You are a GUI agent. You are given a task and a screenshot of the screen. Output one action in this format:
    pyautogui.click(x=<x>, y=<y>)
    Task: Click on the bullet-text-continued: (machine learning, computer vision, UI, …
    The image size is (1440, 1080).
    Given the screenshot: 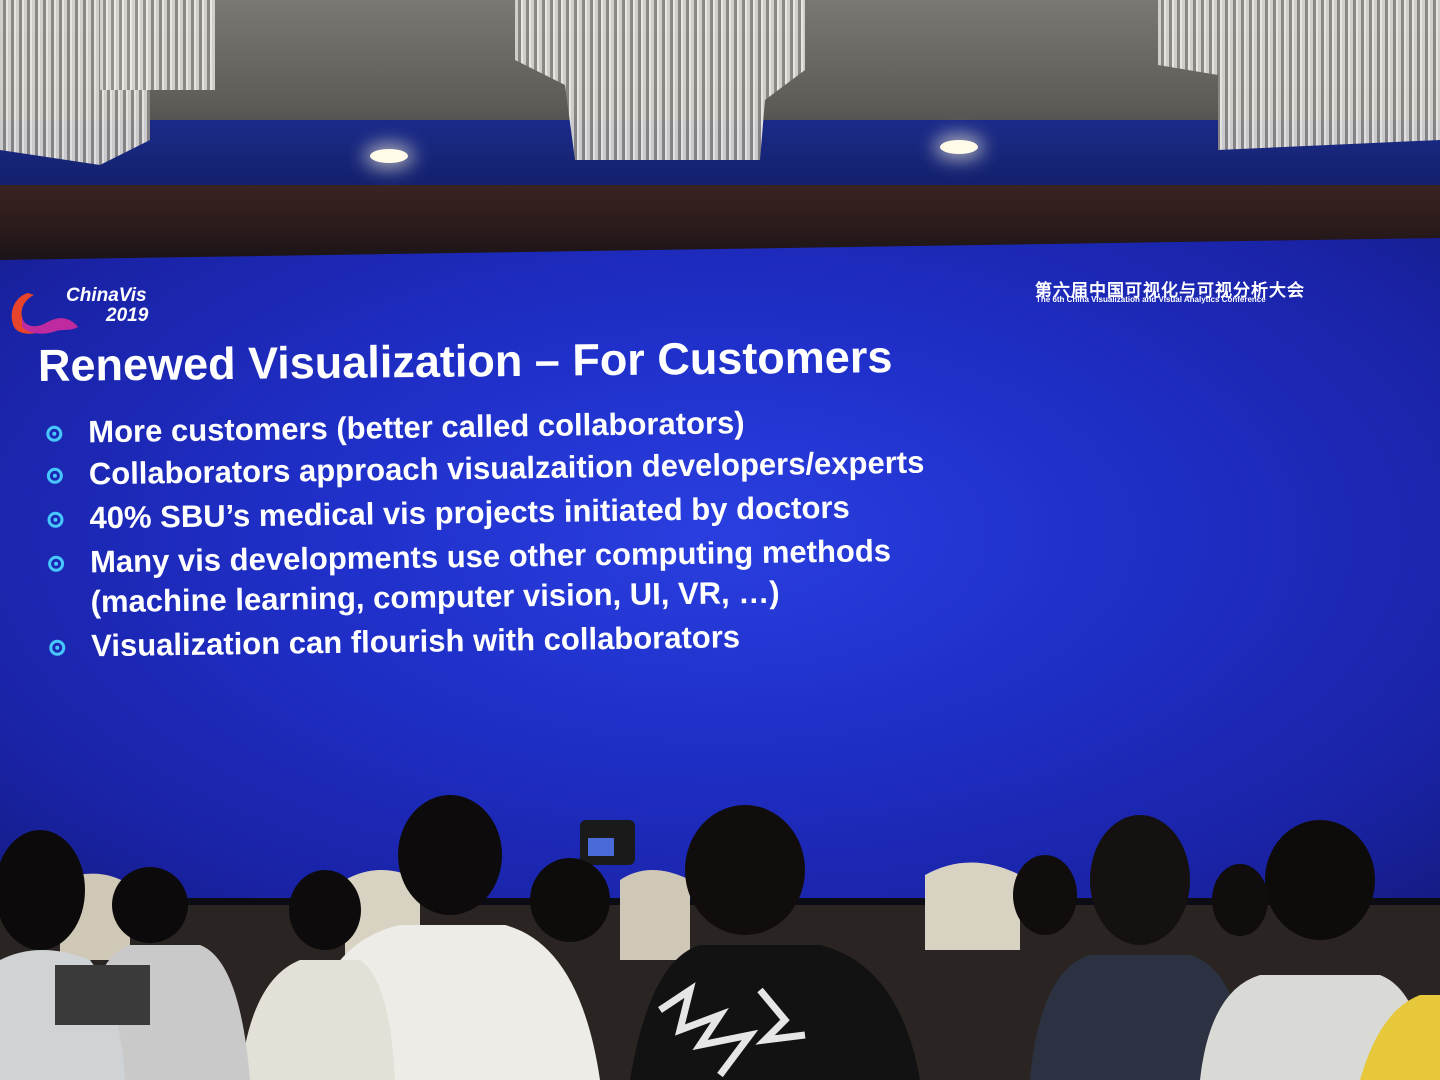 What is the action you would take?
    pyautogui.click(x=435, y=597)
    